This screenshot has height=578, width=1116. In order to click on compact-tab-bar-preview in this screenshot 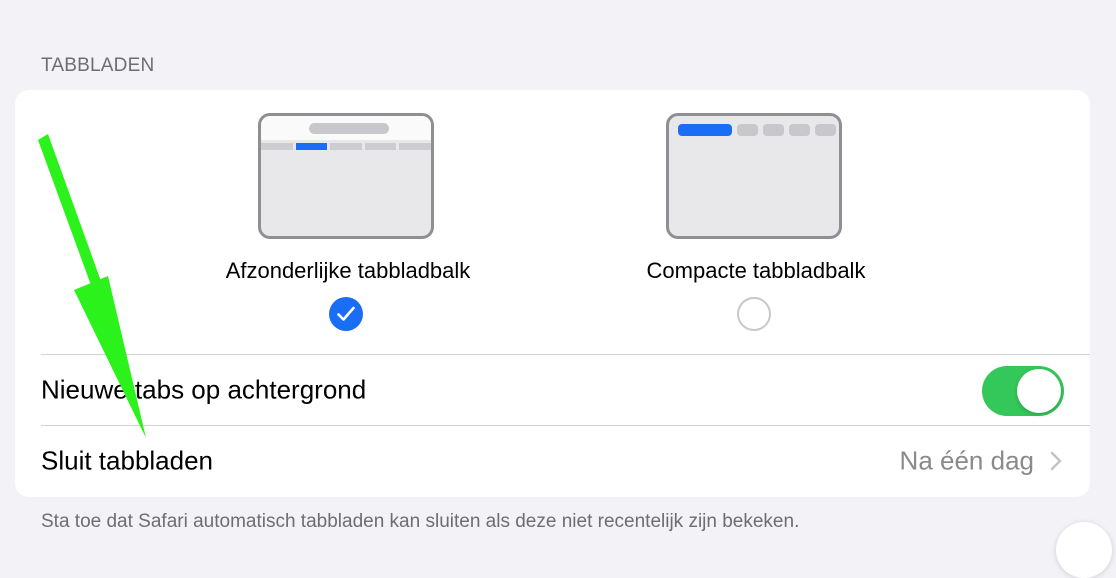, I will do `click(754, 176)`.